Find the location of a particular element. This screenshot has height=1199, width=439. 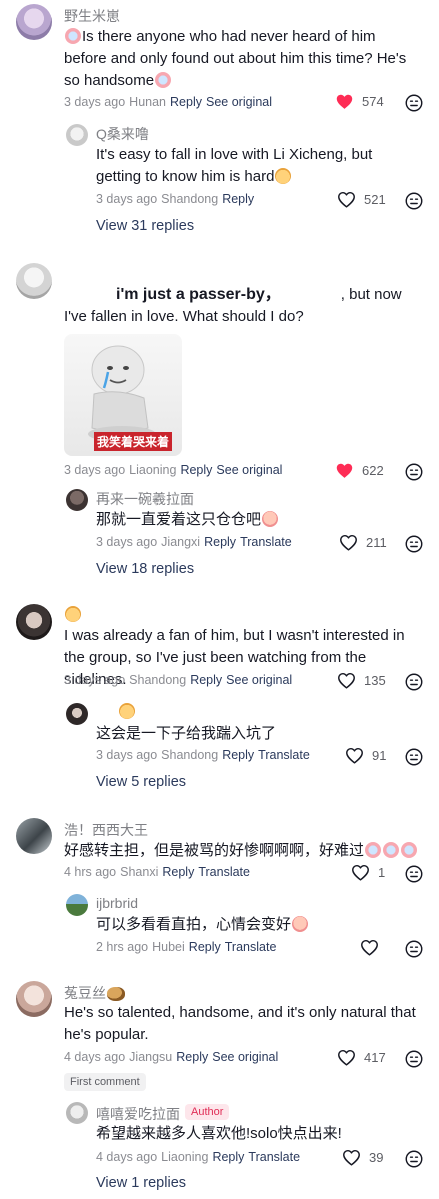

like-button: 1 is located at coordinates (368, 872).